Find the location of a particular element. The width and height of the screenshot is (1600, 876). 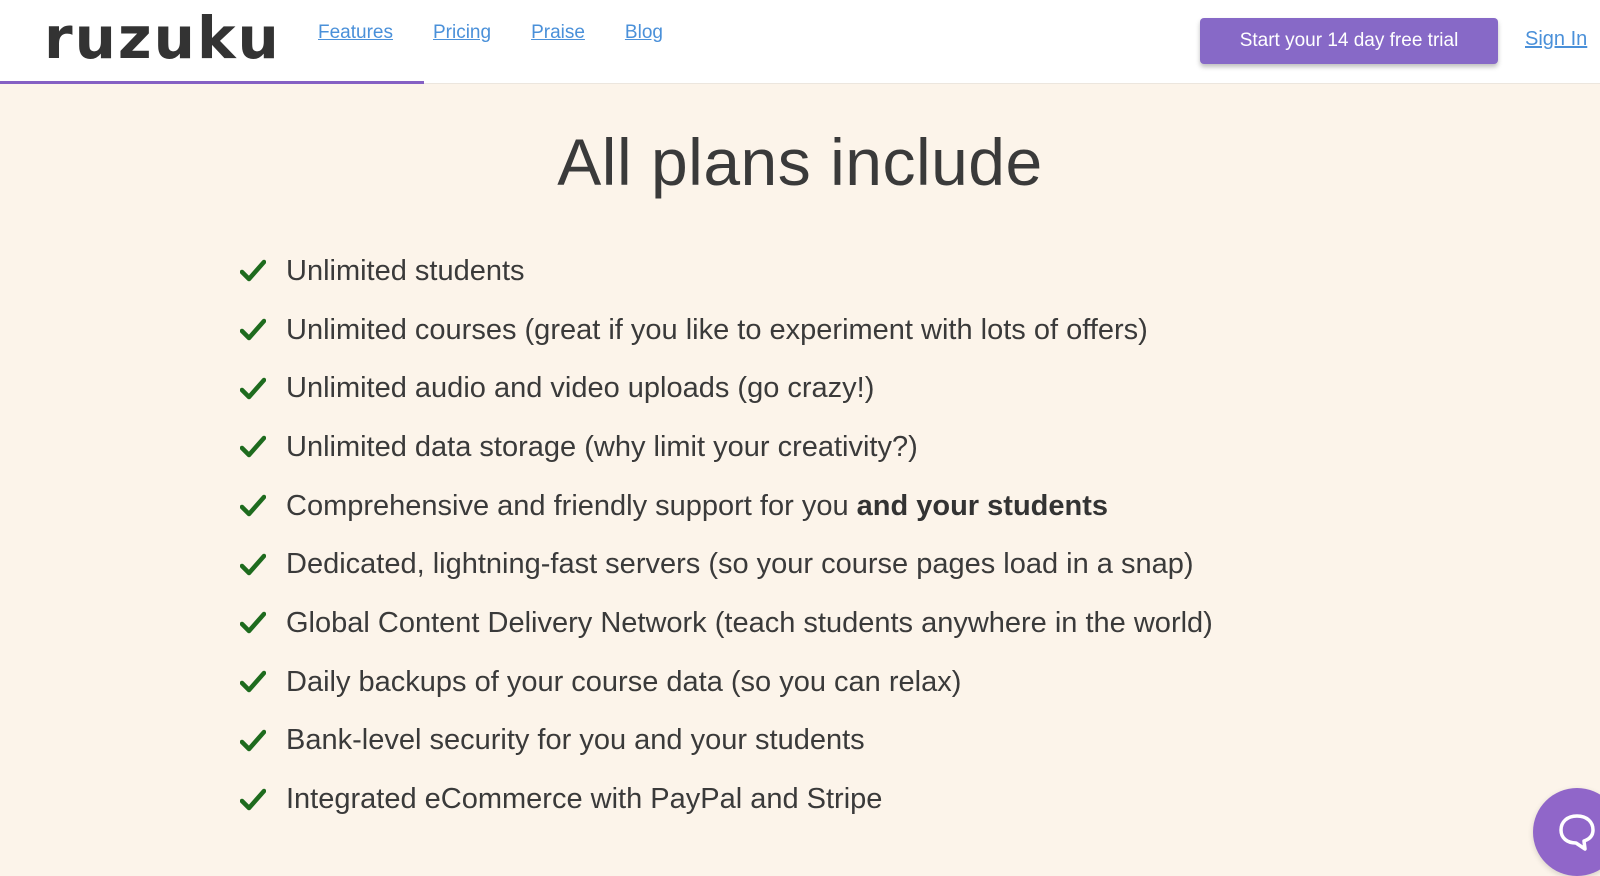

chat-bubble-icon is located at coordinates (1577, 832).